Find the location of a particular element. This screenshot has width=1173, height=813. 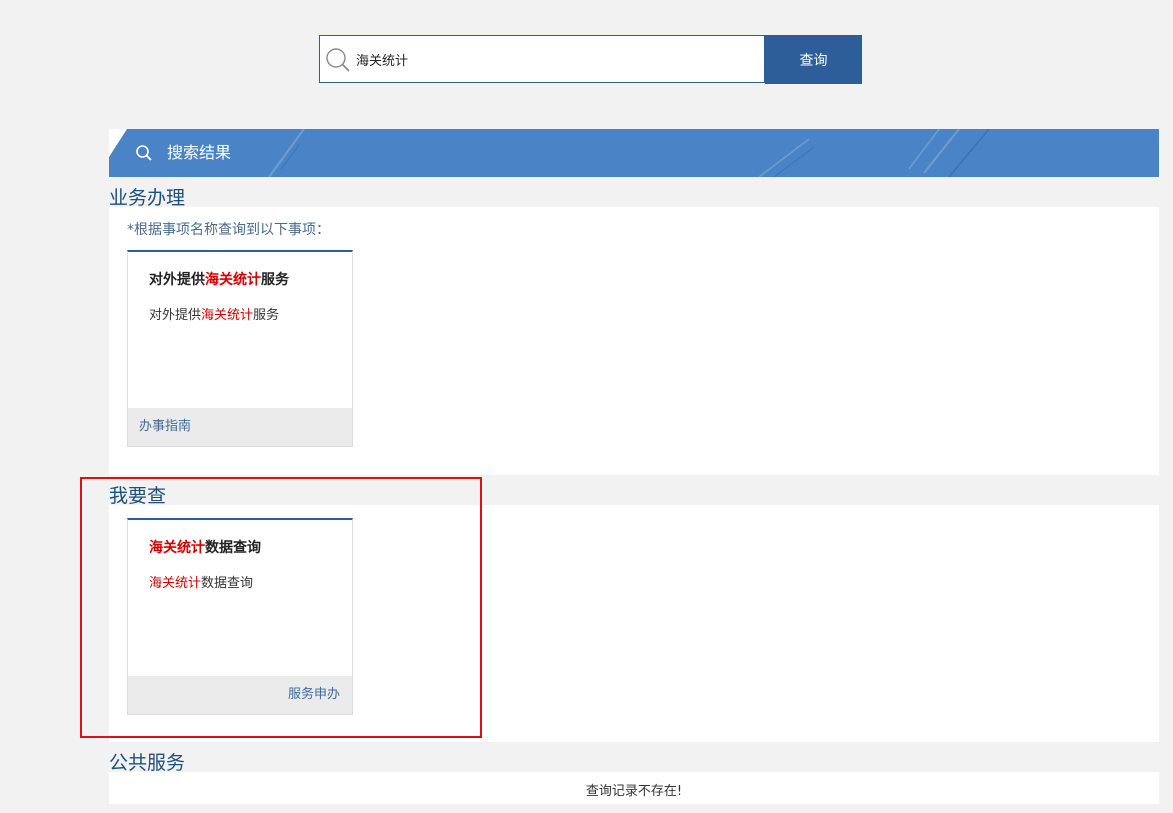

service-card-business: 对外提供海关统计服务 对外提供海关统计服务 办事指南 is located at coordinates (240, 348).